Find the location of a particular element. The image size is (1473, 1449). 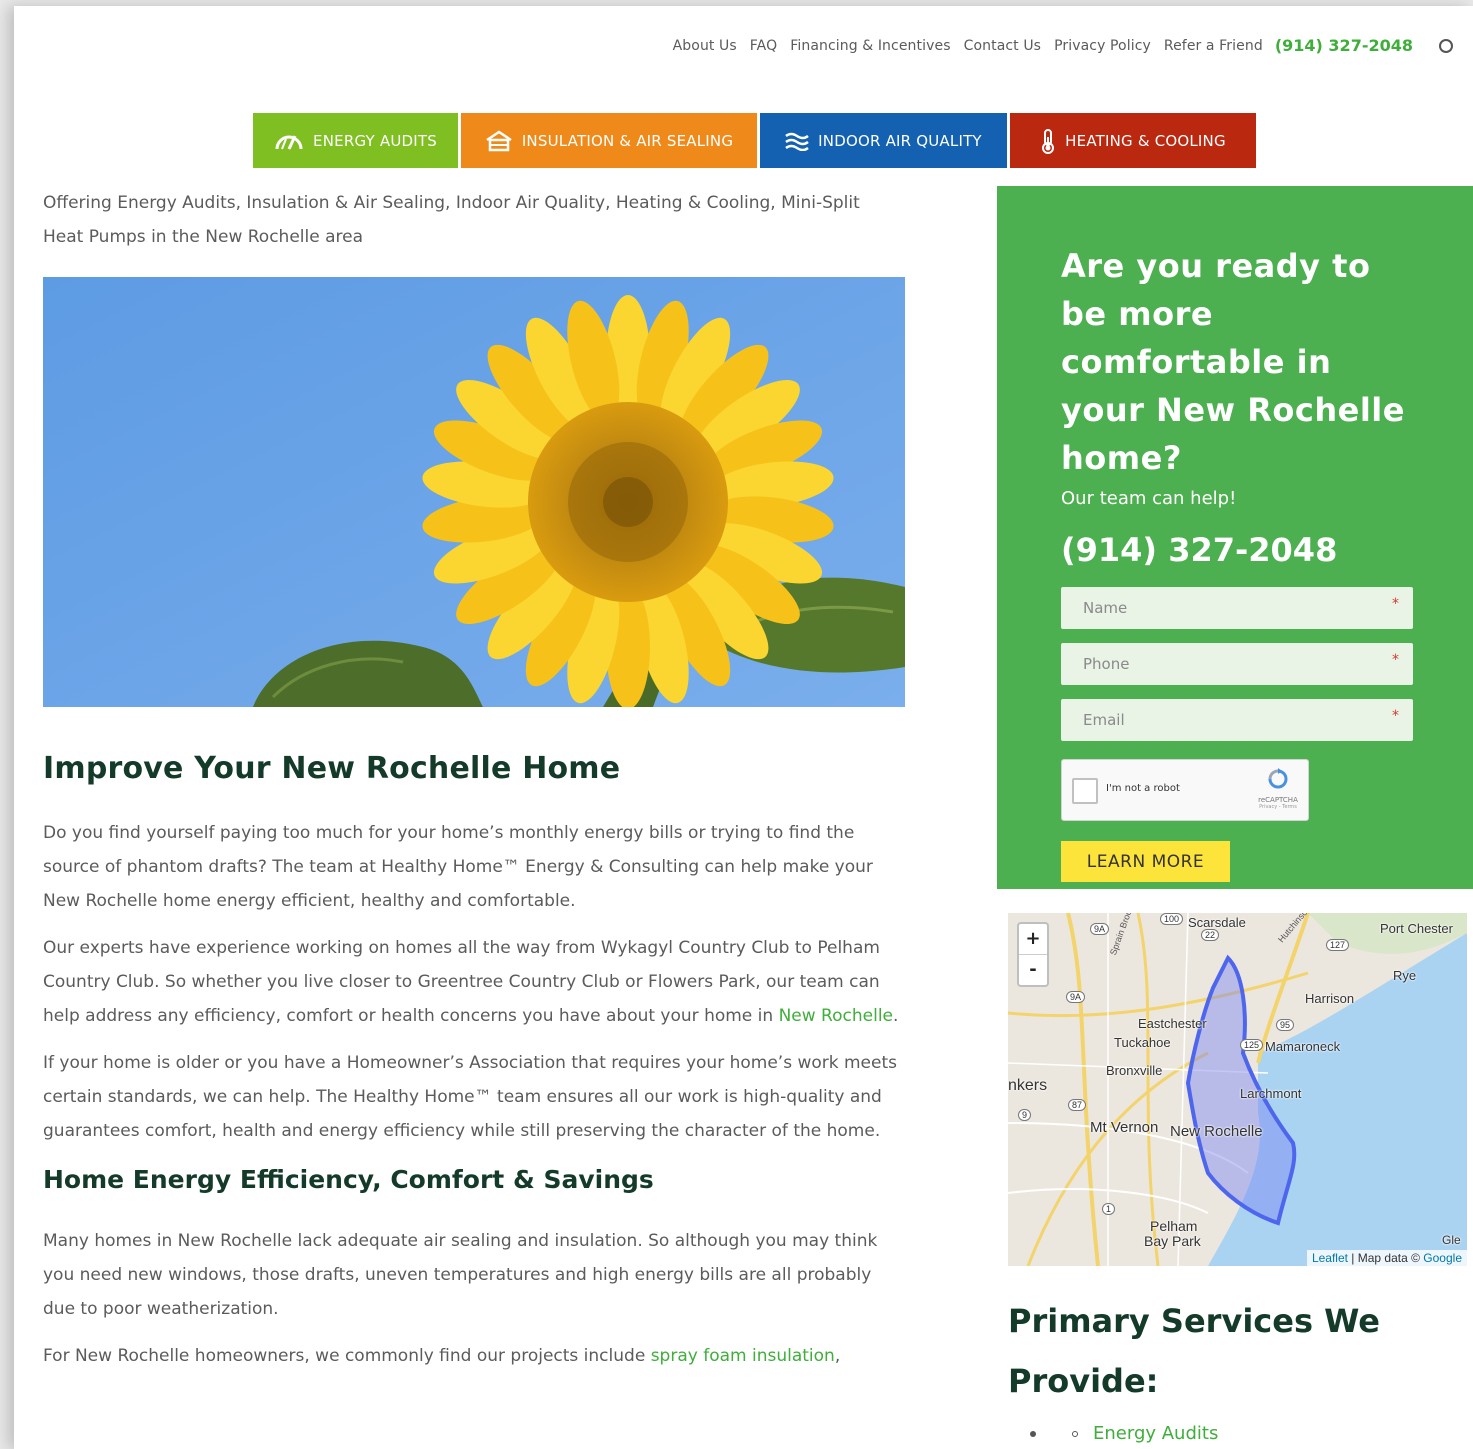

tab-indoor-air-quality: INDOOR AIR QUALITY is located at coordinates (883, 140).